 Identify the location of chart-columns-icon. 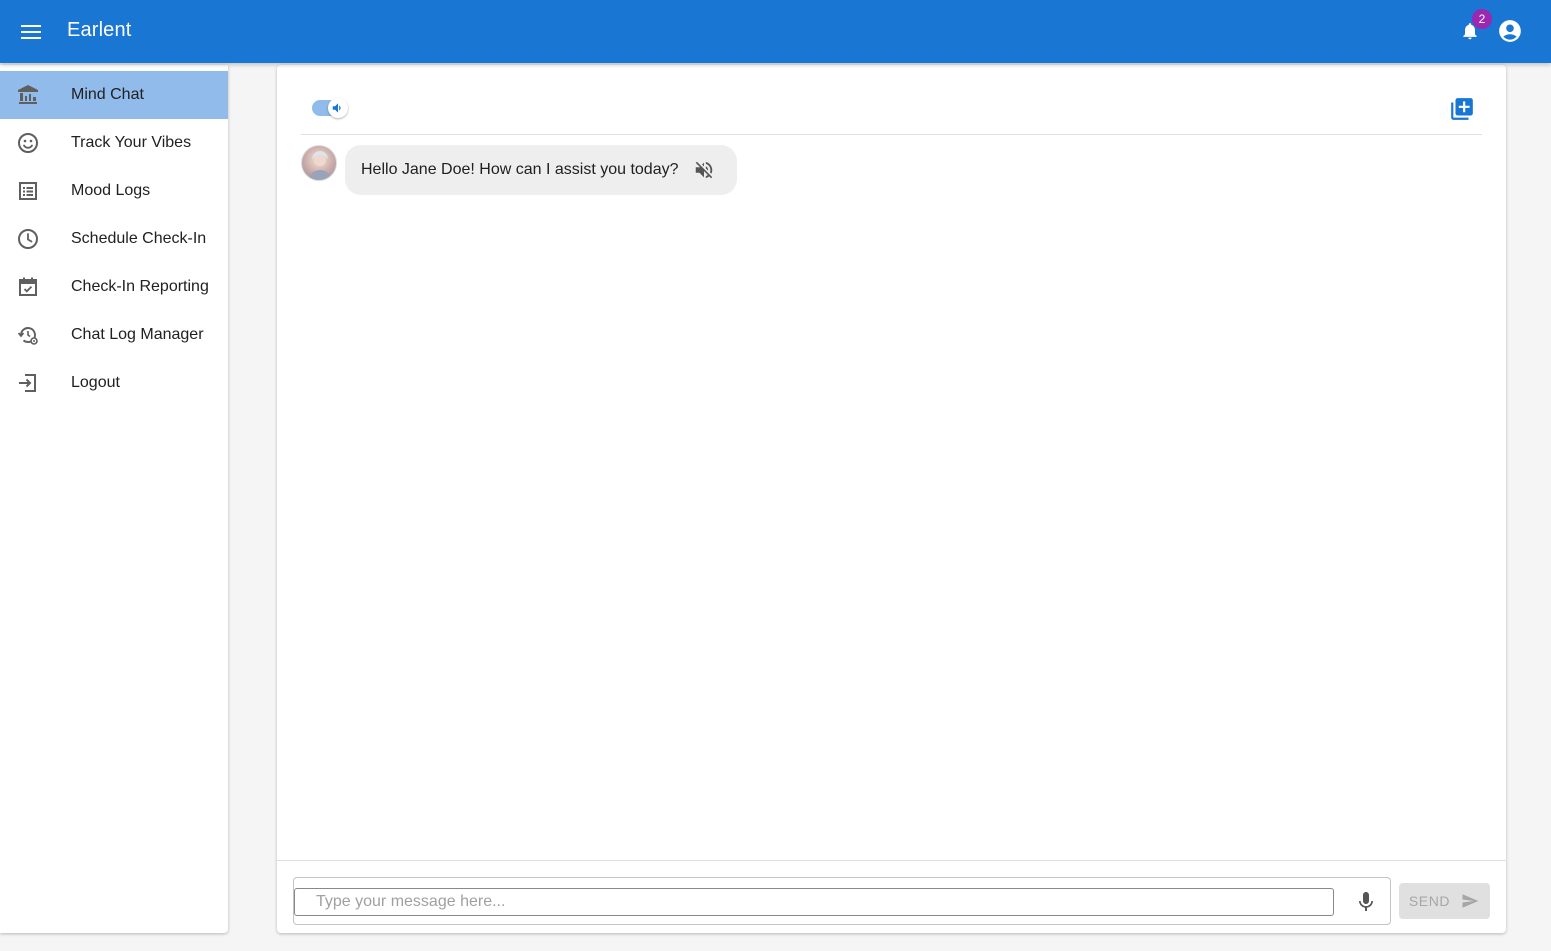
(28, 94).